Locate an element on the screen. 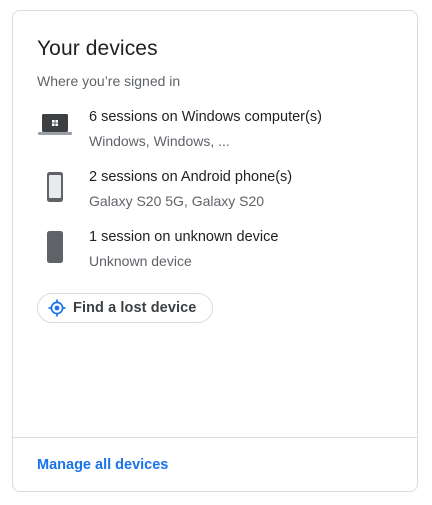  card-subtitle: Where you’re signed in is located at coordinates (109, 81).